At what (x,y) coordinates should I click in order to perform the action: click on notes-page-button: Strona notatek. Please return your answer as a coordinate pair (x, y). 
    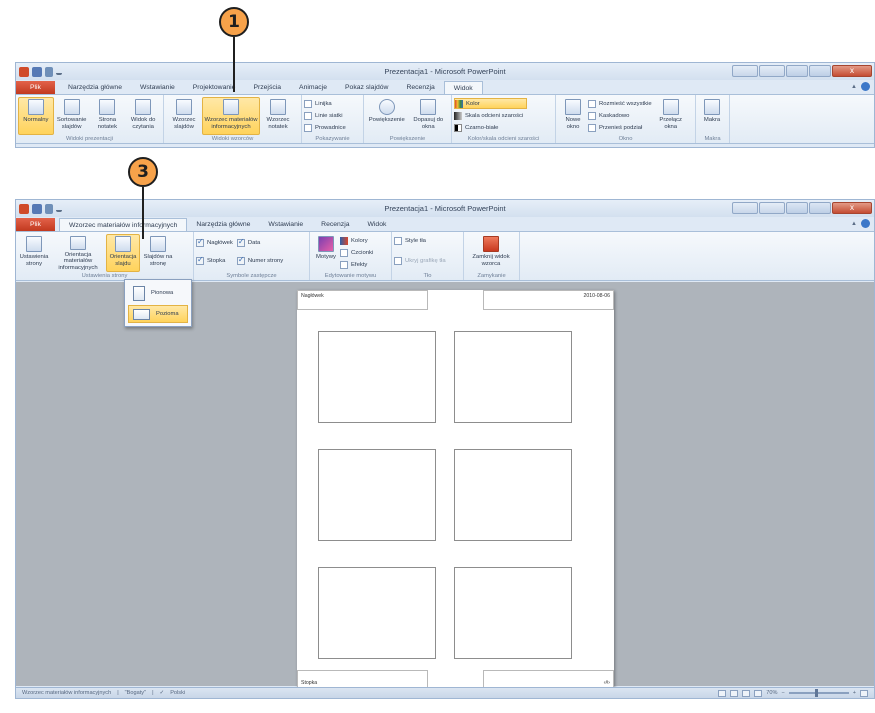
    Looking at the image, I should click on (108, 116).